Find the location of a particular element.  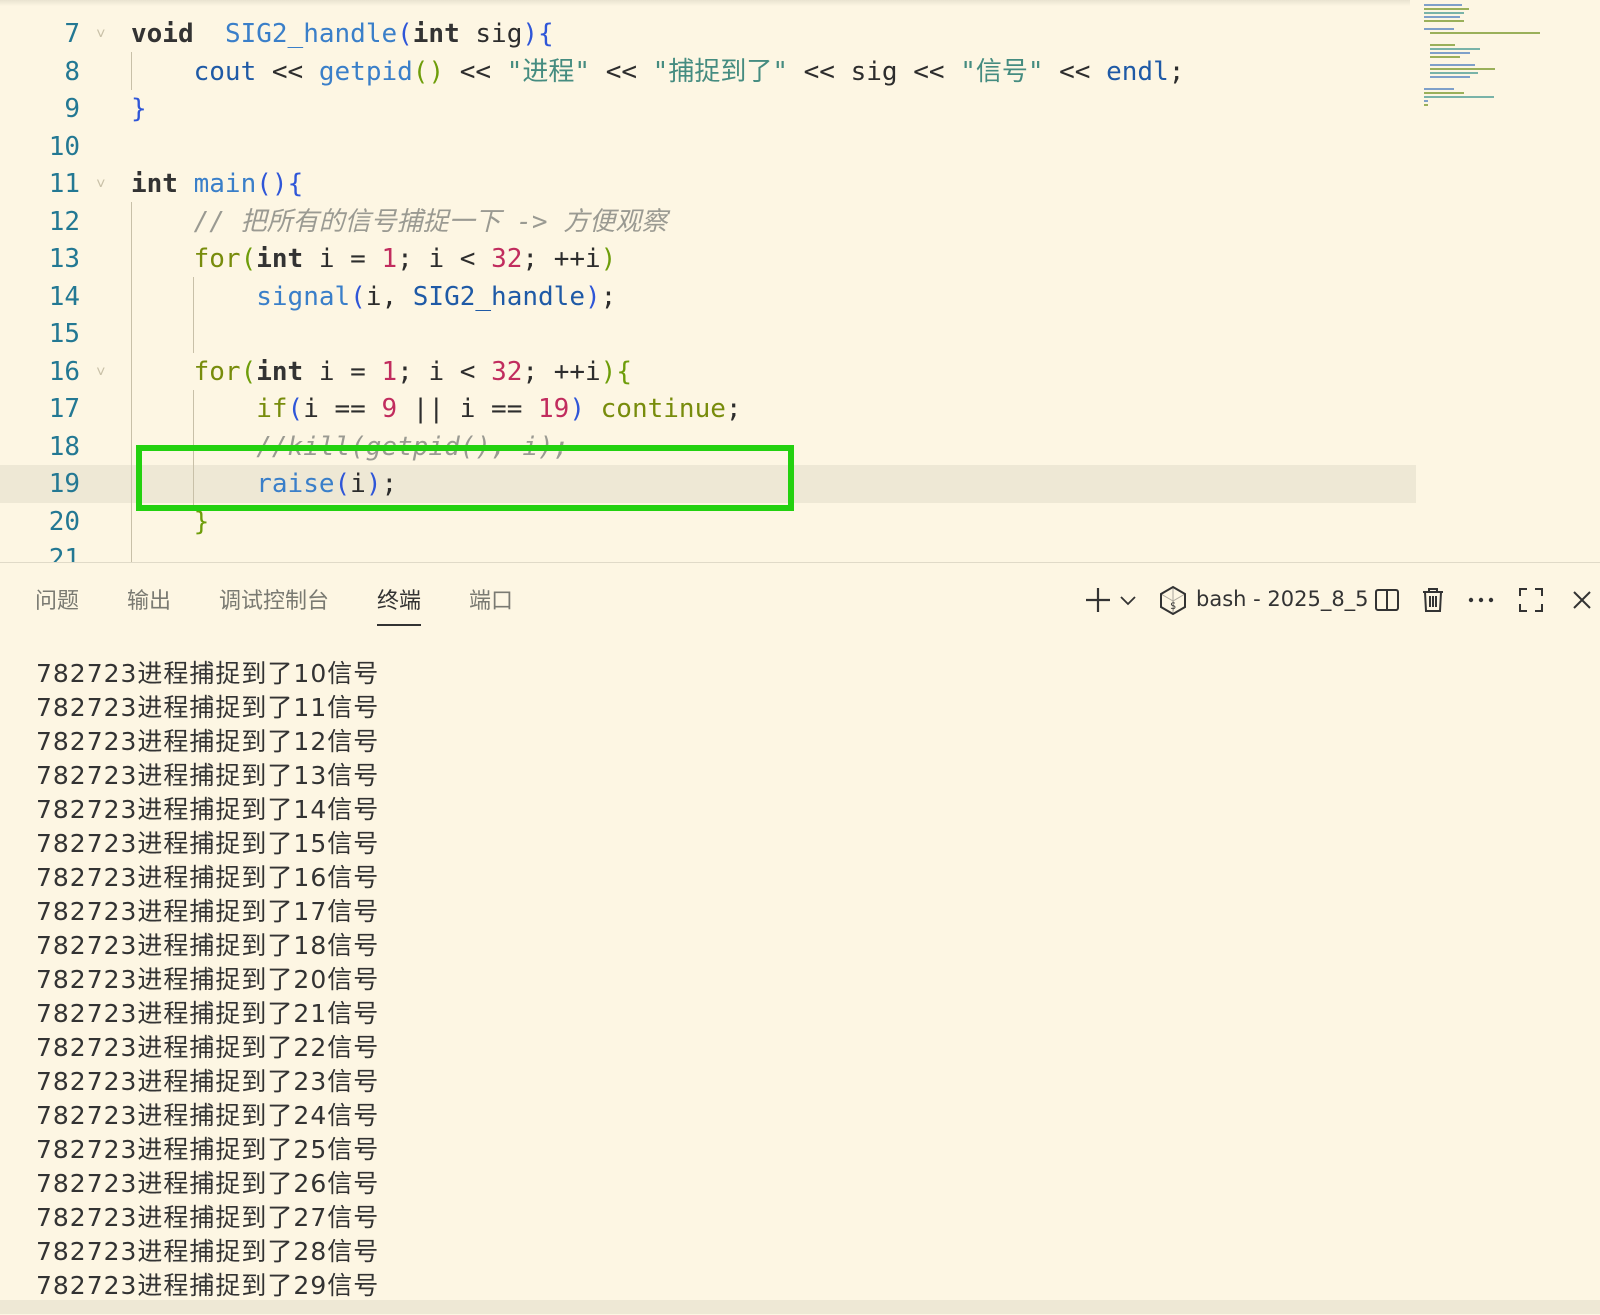

tab-ports: 端口 is located at coordinates (491, 599).